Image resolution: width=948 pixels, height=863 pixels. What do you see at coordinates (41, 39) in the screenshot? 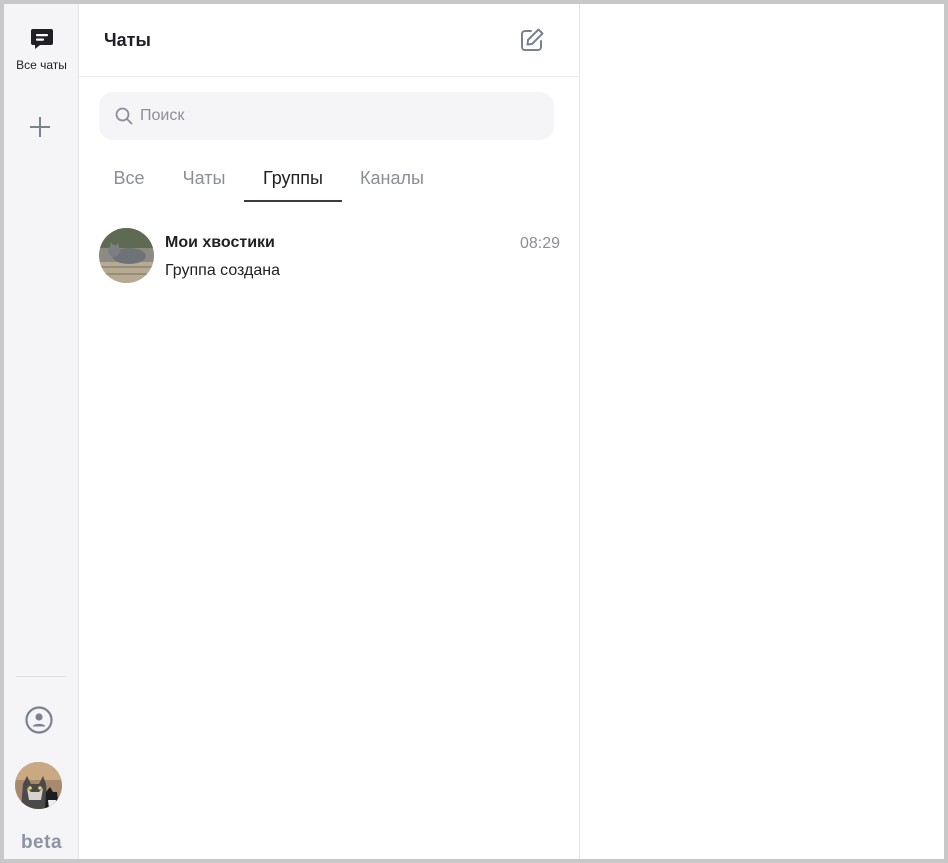
I see `chat-bubble-icon` at bounding box center [41, 39].